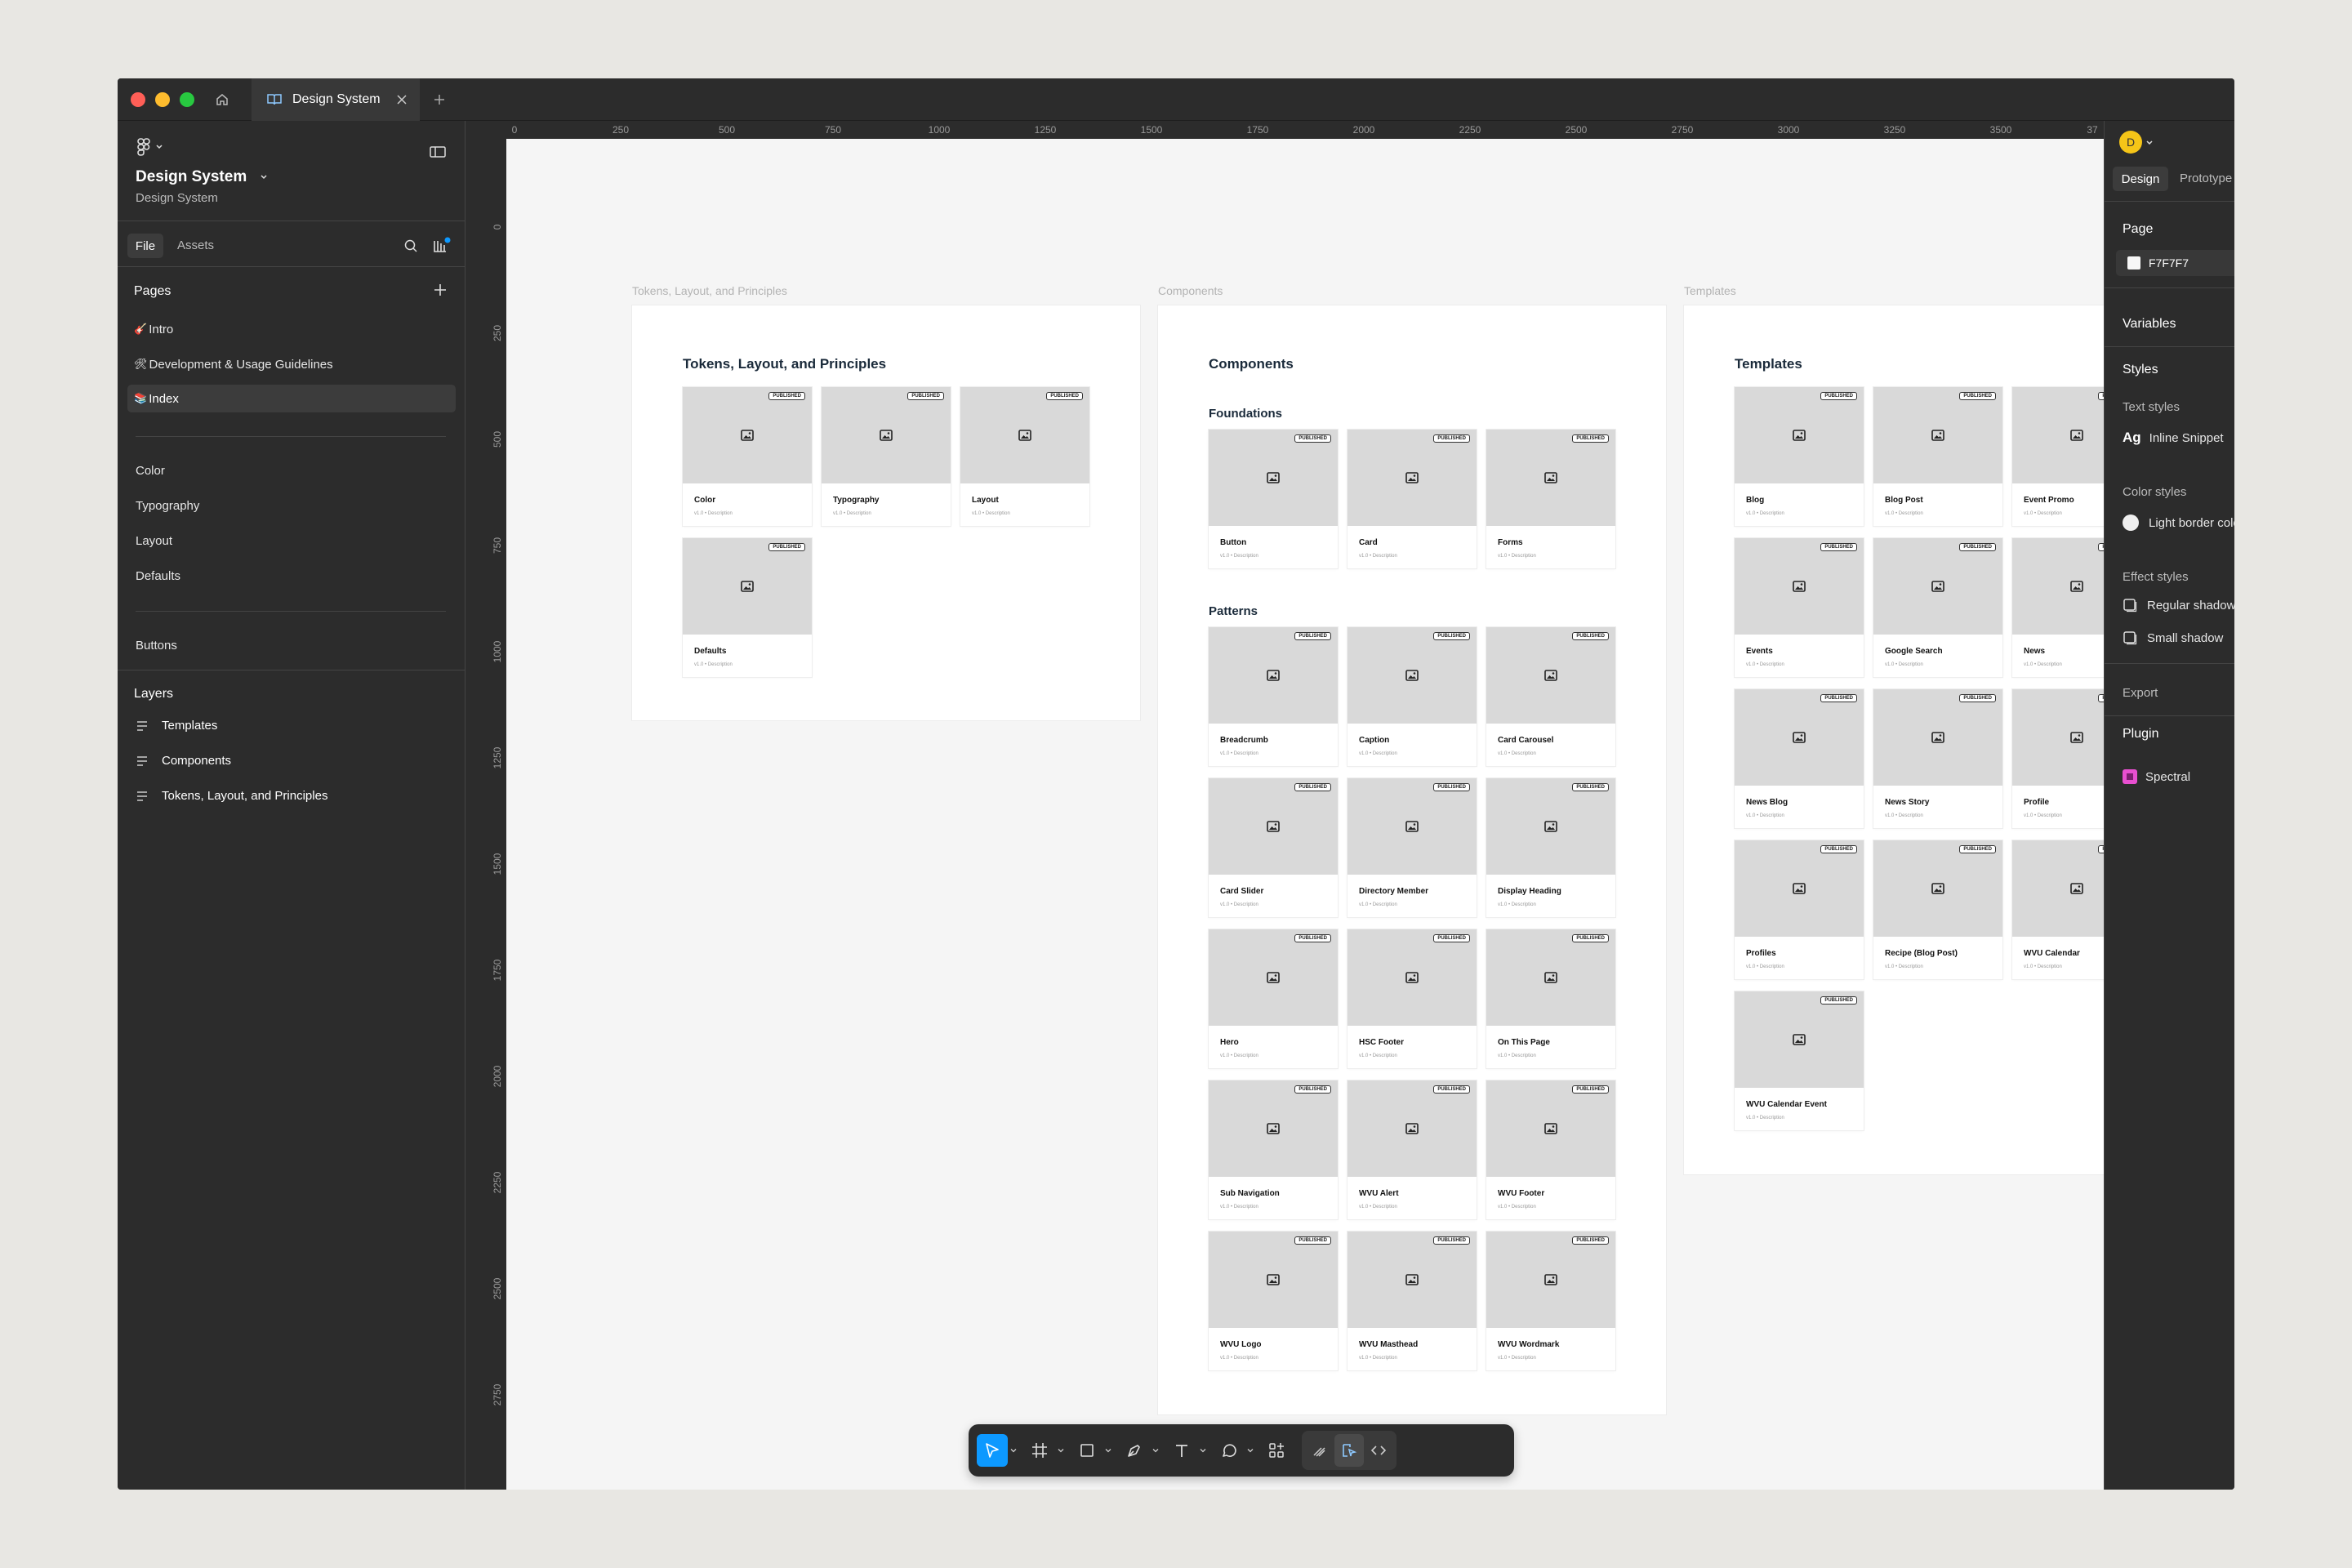 This screenshot has width=2352, height=1568. Describe the element at coordinates (2156, 776) in the screenshot. I see `plugin-spectral: Spectral` at that location.